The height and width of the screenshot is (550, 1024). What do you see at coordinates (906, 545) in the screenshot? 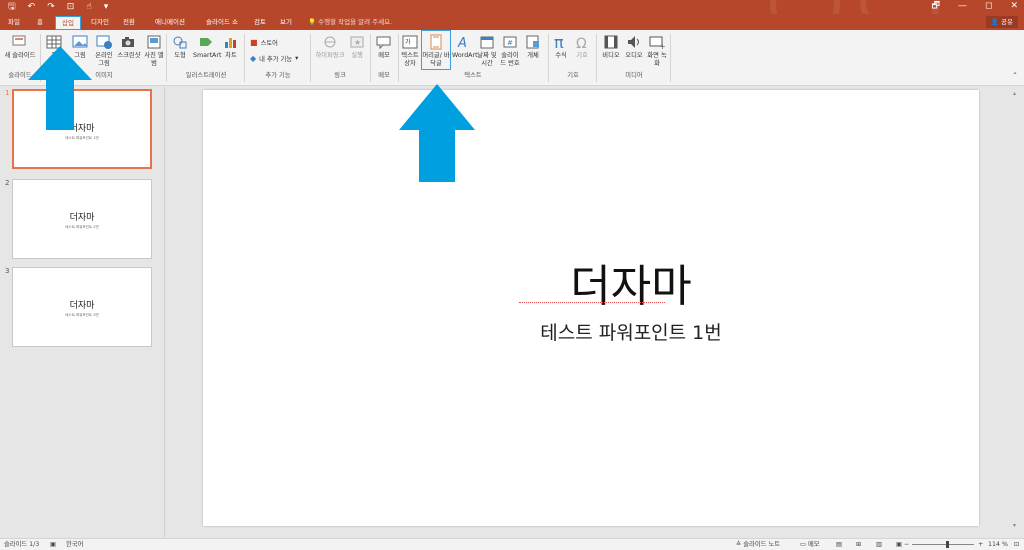
I see `zoom-out-icon: −` at bounding box center [906, 545].